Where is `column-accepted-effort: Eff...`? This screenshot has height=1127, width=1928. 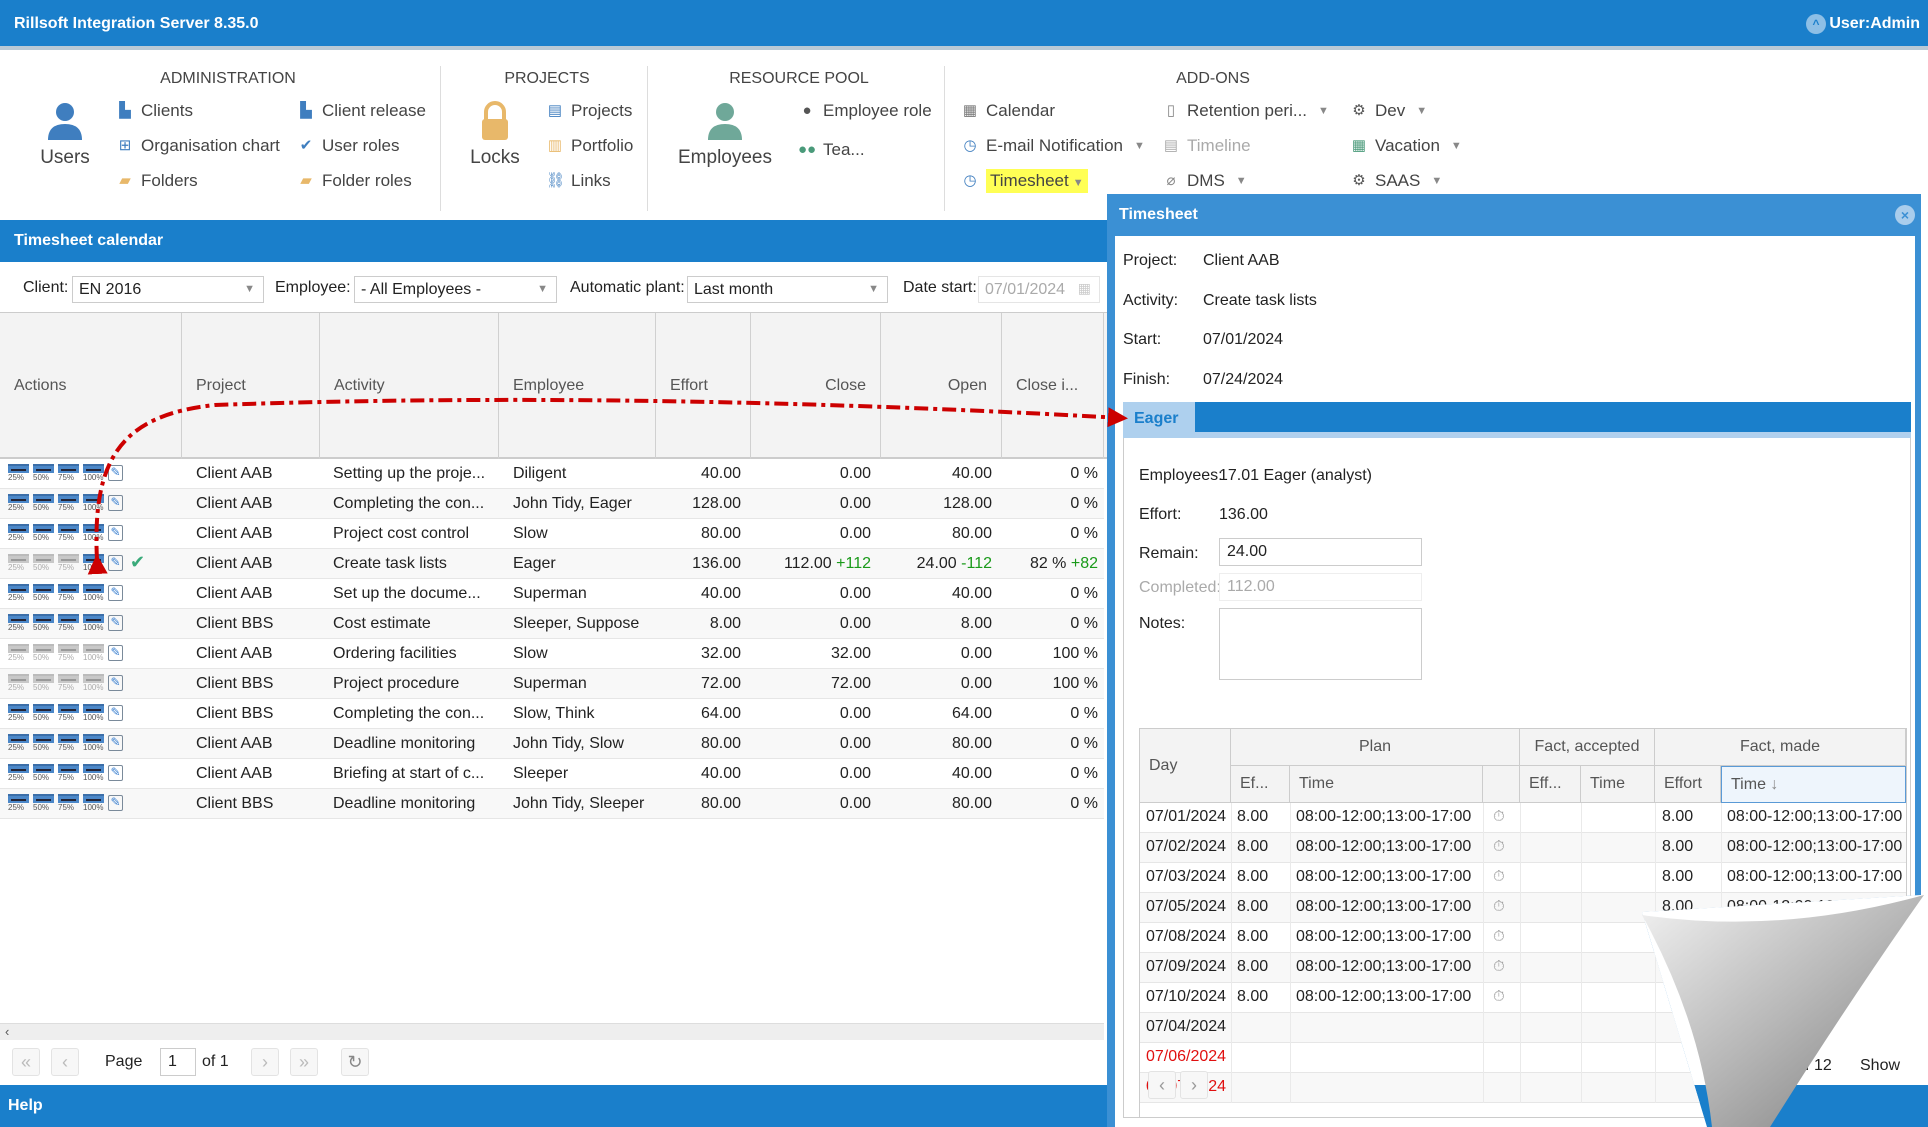 column-accepted-effort: Eff... is located at coordinates (1550, 784).